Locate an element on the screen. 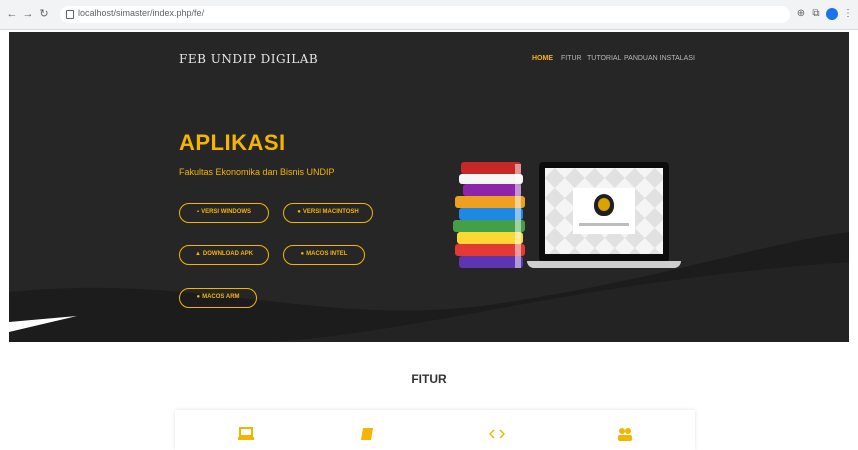  download-apk-button: ▲ DOWNLOAD APK is located at coordinates (224, 255).